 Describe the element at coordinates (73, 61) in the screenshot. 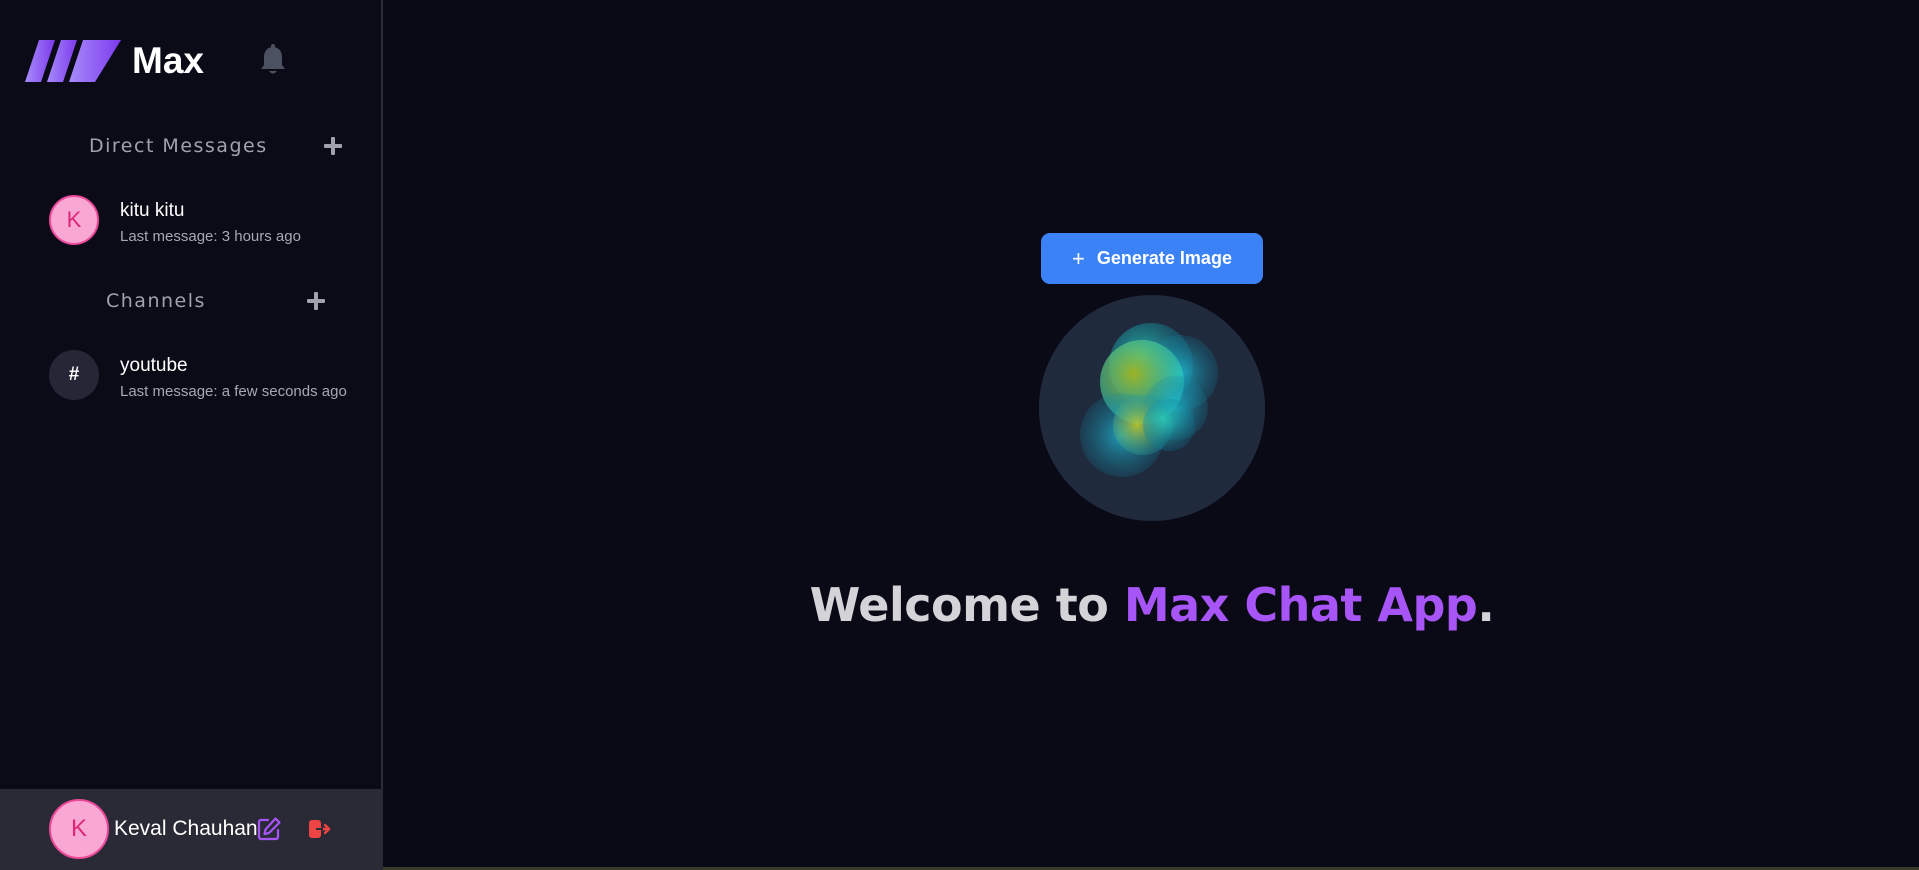

I see `brand-logo-icon` at that location.